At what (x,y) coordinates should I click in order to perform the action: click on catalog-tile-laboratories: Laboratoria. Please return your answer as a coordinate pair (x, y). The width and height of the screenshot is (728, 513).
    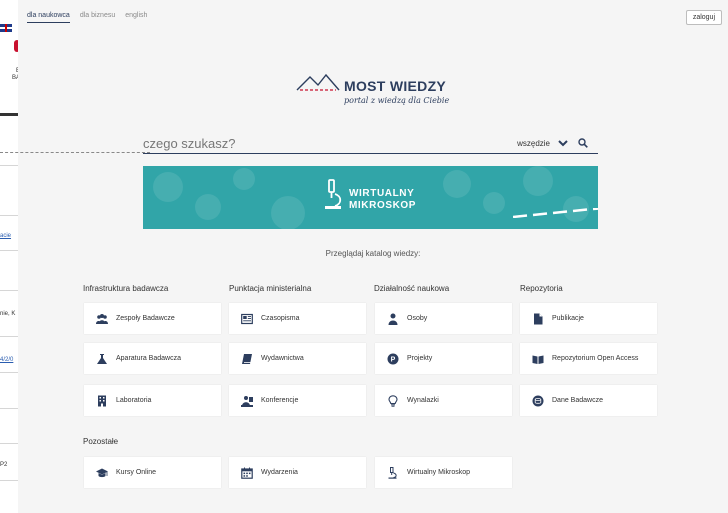
    Looking at the image, I should click on (152, 400).